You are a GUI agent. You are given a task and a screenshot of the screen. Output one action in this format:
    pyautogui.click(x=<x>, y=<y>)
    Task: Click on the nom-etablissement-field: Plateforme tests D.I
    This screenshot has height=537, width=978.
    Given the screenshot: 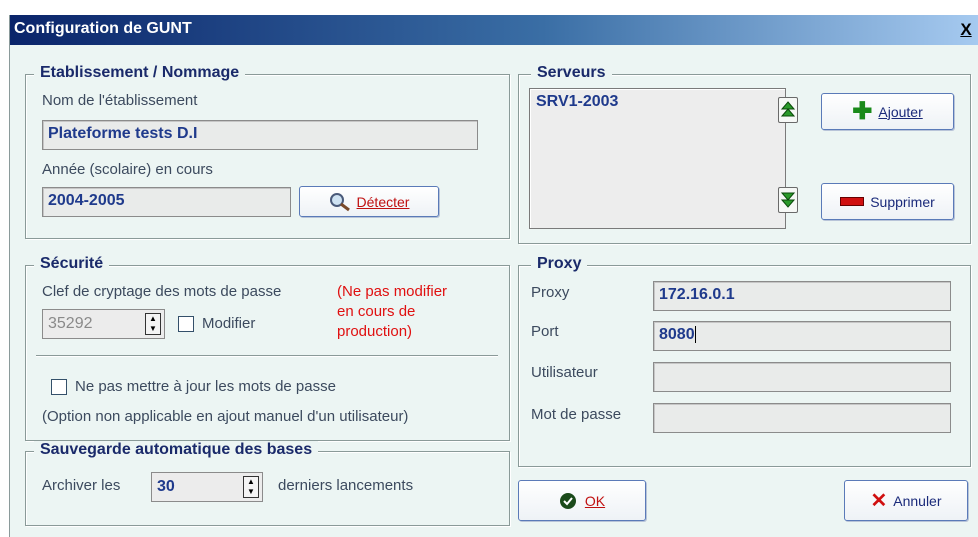 What is the action you would take?
    pyautogui.click(x=260, y=135)
    